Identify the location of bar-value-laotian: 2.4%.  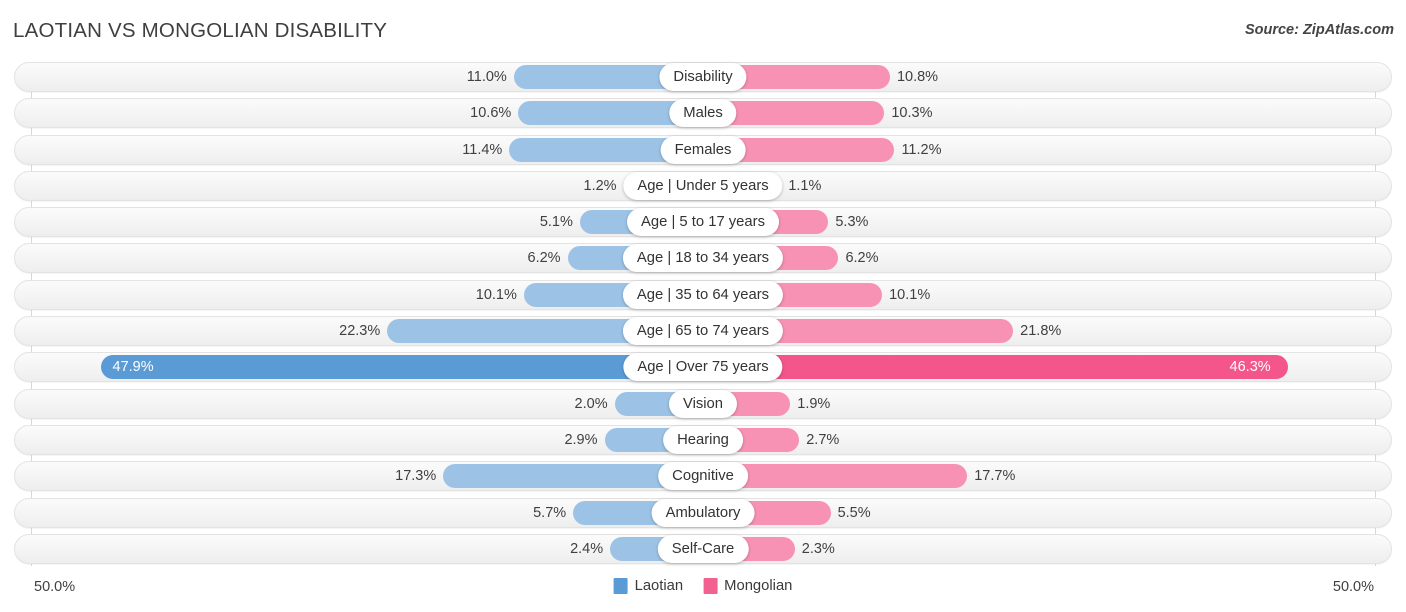
(587, 548).